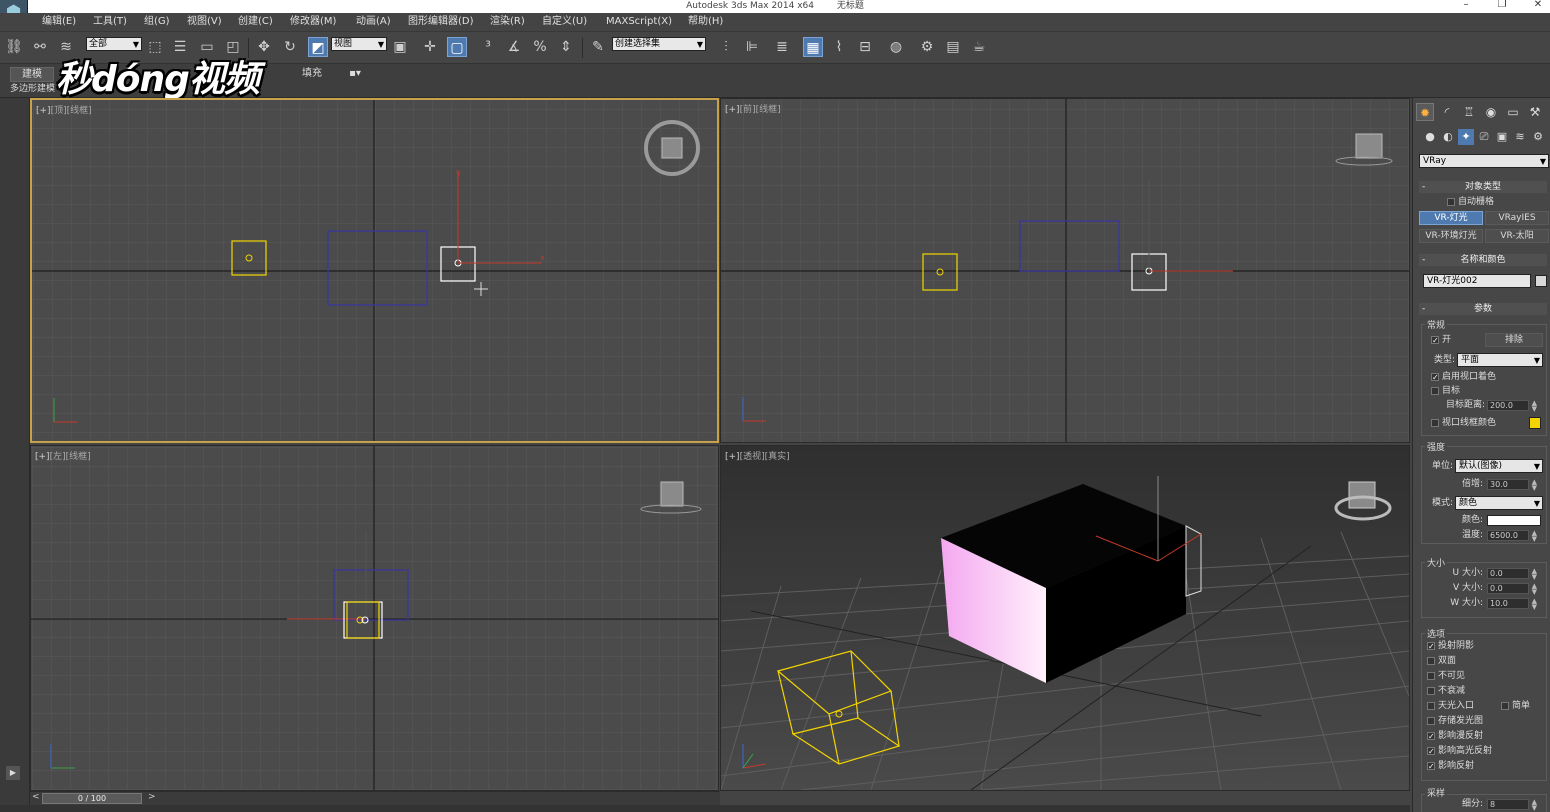 Image resolution: width=1550 pixels, height=812 pixels. What do you see at coordinates (290, 47) in the screenshot?
I see `rotate-icon: ↻` at bounding box center [290, 47].